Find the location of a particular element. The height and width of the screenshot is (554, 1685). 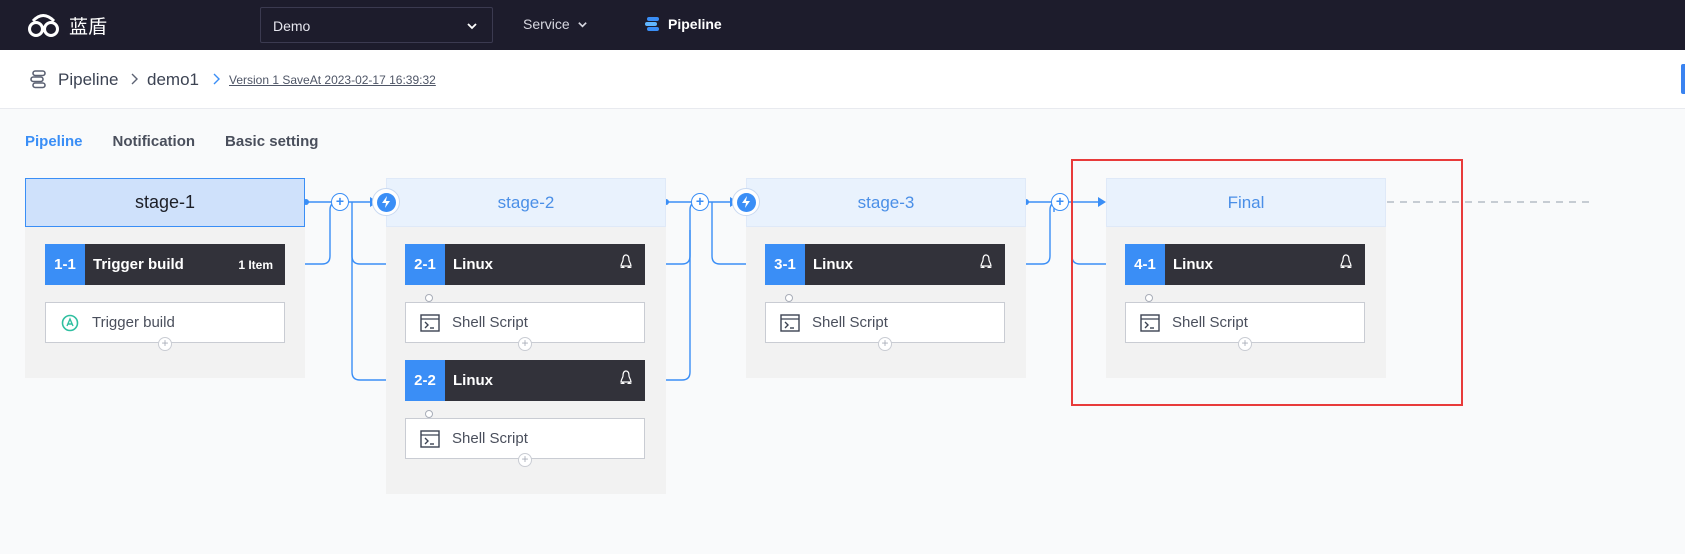

project-select: Demo is located at coordinates (376, 25).